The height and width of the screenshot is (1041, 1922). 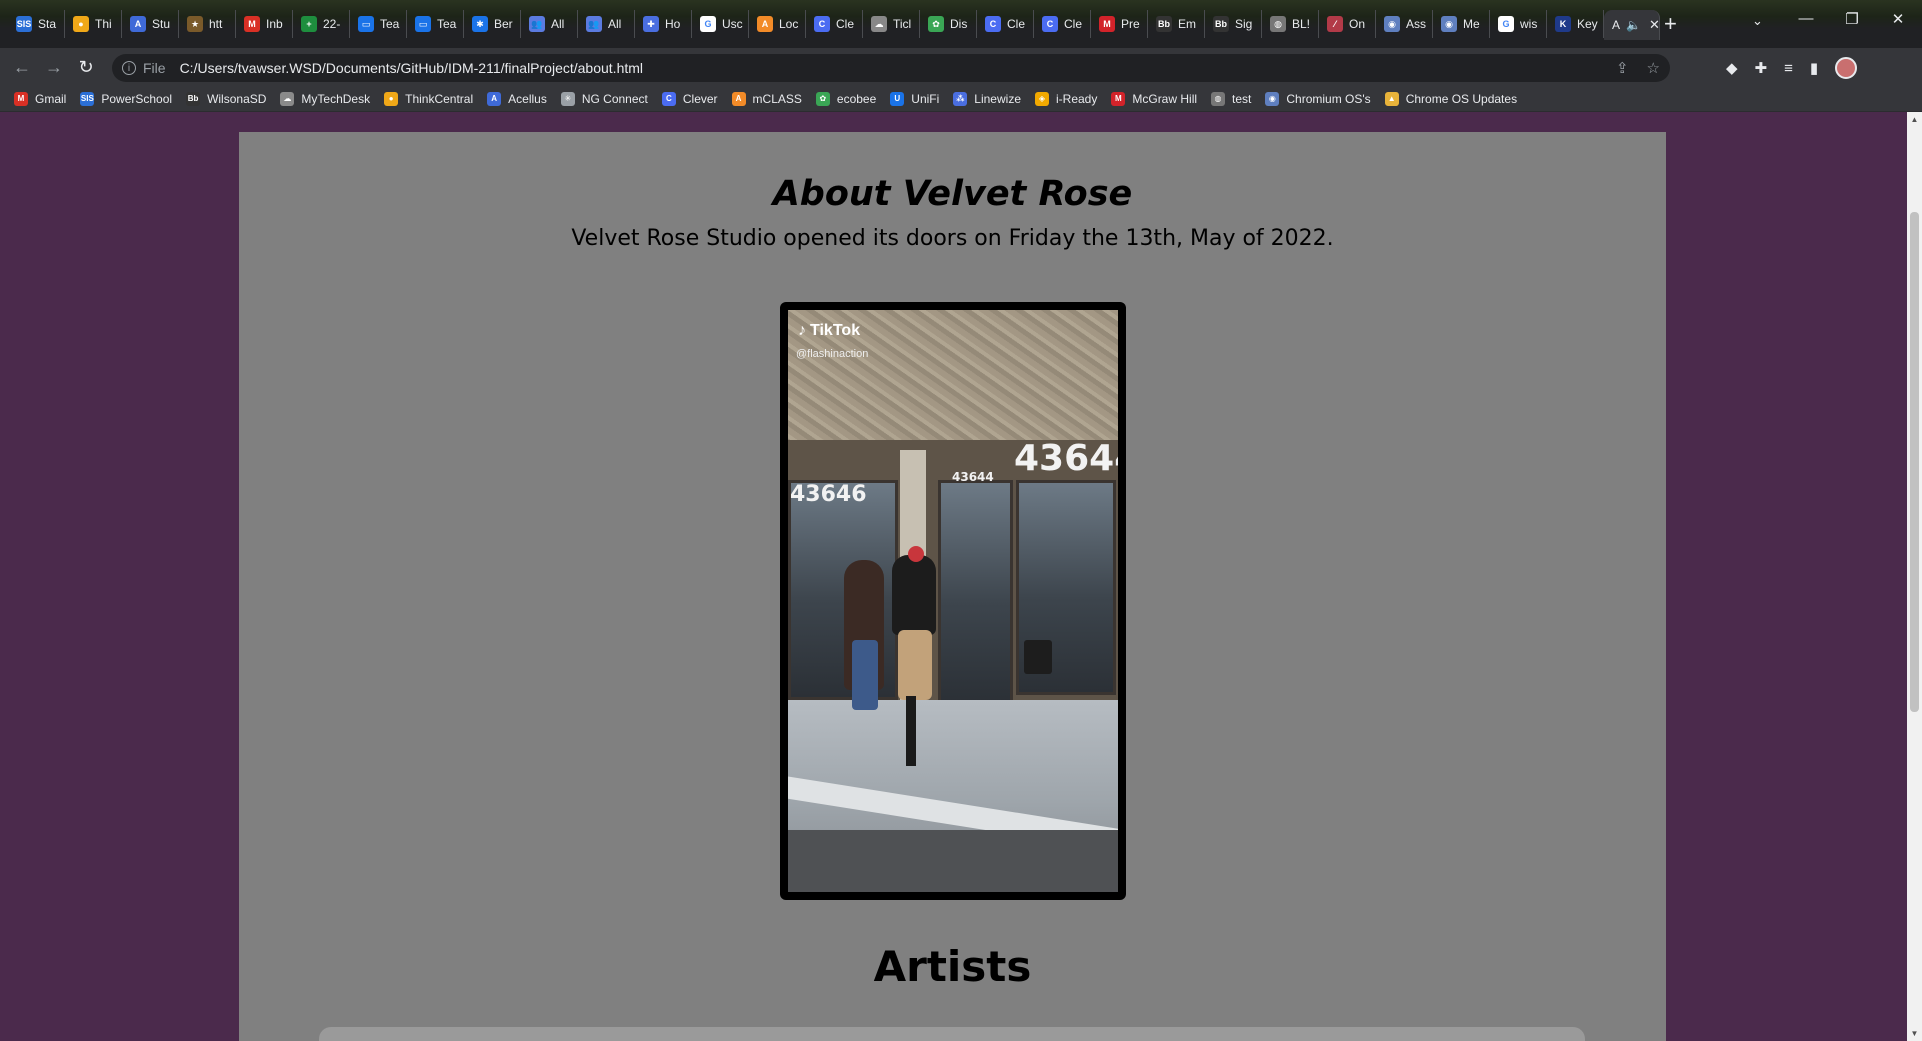 What do you see at coordinates (51, 98) in the screenshot?
I see `bookmark-label: Gmail` at bounding box center [51, 98].